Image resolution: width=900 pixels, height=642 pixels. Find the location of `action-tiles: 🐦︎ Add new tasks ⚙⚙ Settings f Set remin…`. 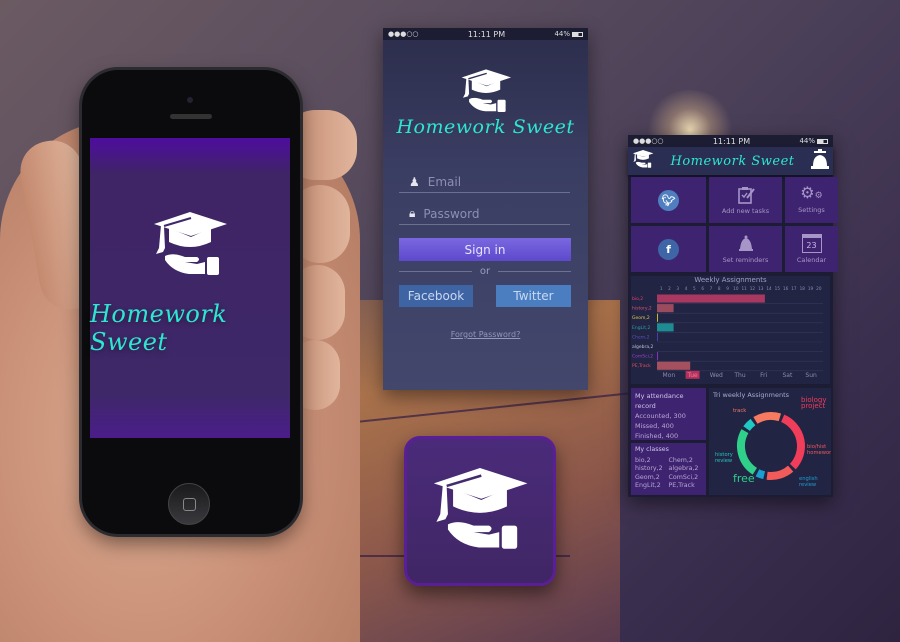

action-tiles: 🐦︎ Add new tasks ⚙⚙ Settings f Set remin… is located at coordinates (733, 223).